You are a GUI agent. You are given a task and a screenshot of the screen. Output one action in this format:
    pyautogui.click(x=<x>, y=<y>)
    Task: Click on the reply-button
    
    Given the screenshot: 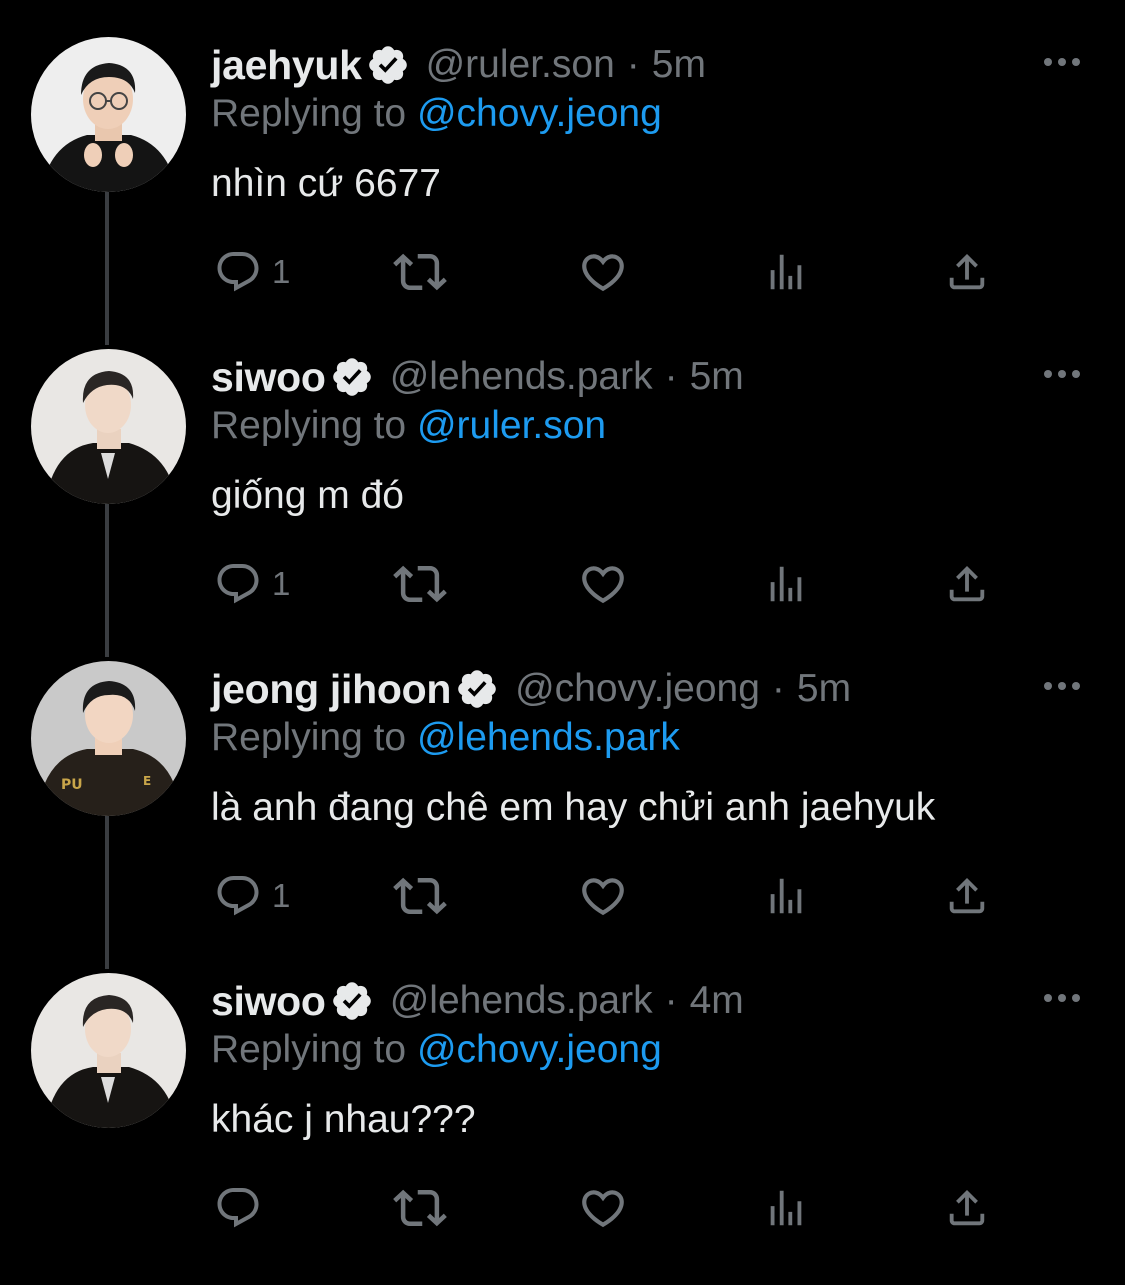 What is the action you would take?
    pyautogui.click(x=243, y=1208)
    